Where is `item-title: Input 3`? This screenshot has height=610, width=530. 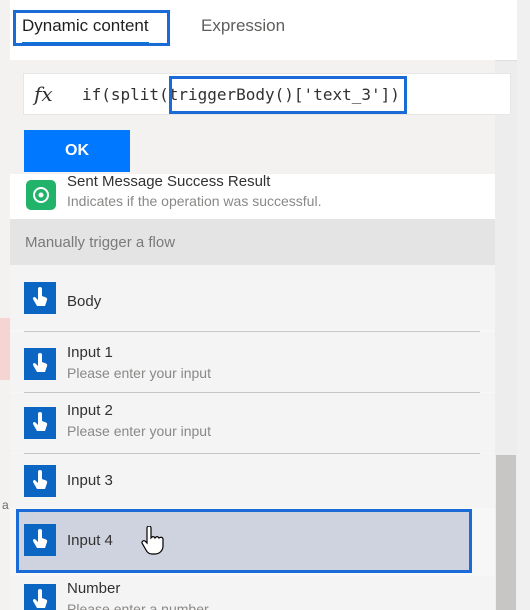
item-title: Input 3 is located at coordinates (90, 480).